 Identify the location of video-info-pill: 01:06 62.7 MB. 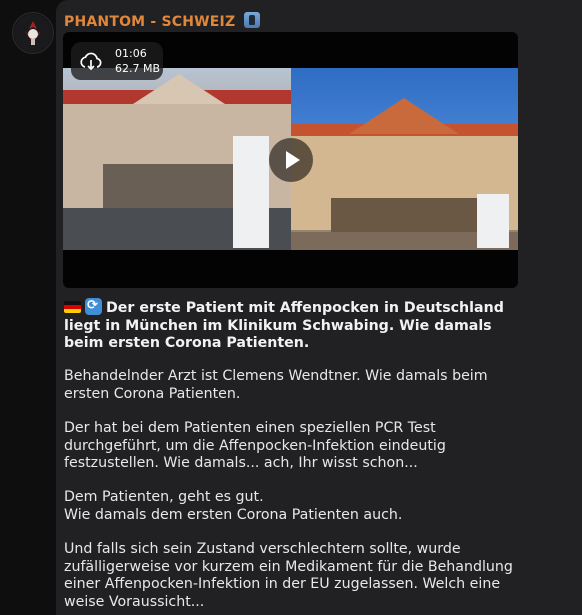
(117, 61).